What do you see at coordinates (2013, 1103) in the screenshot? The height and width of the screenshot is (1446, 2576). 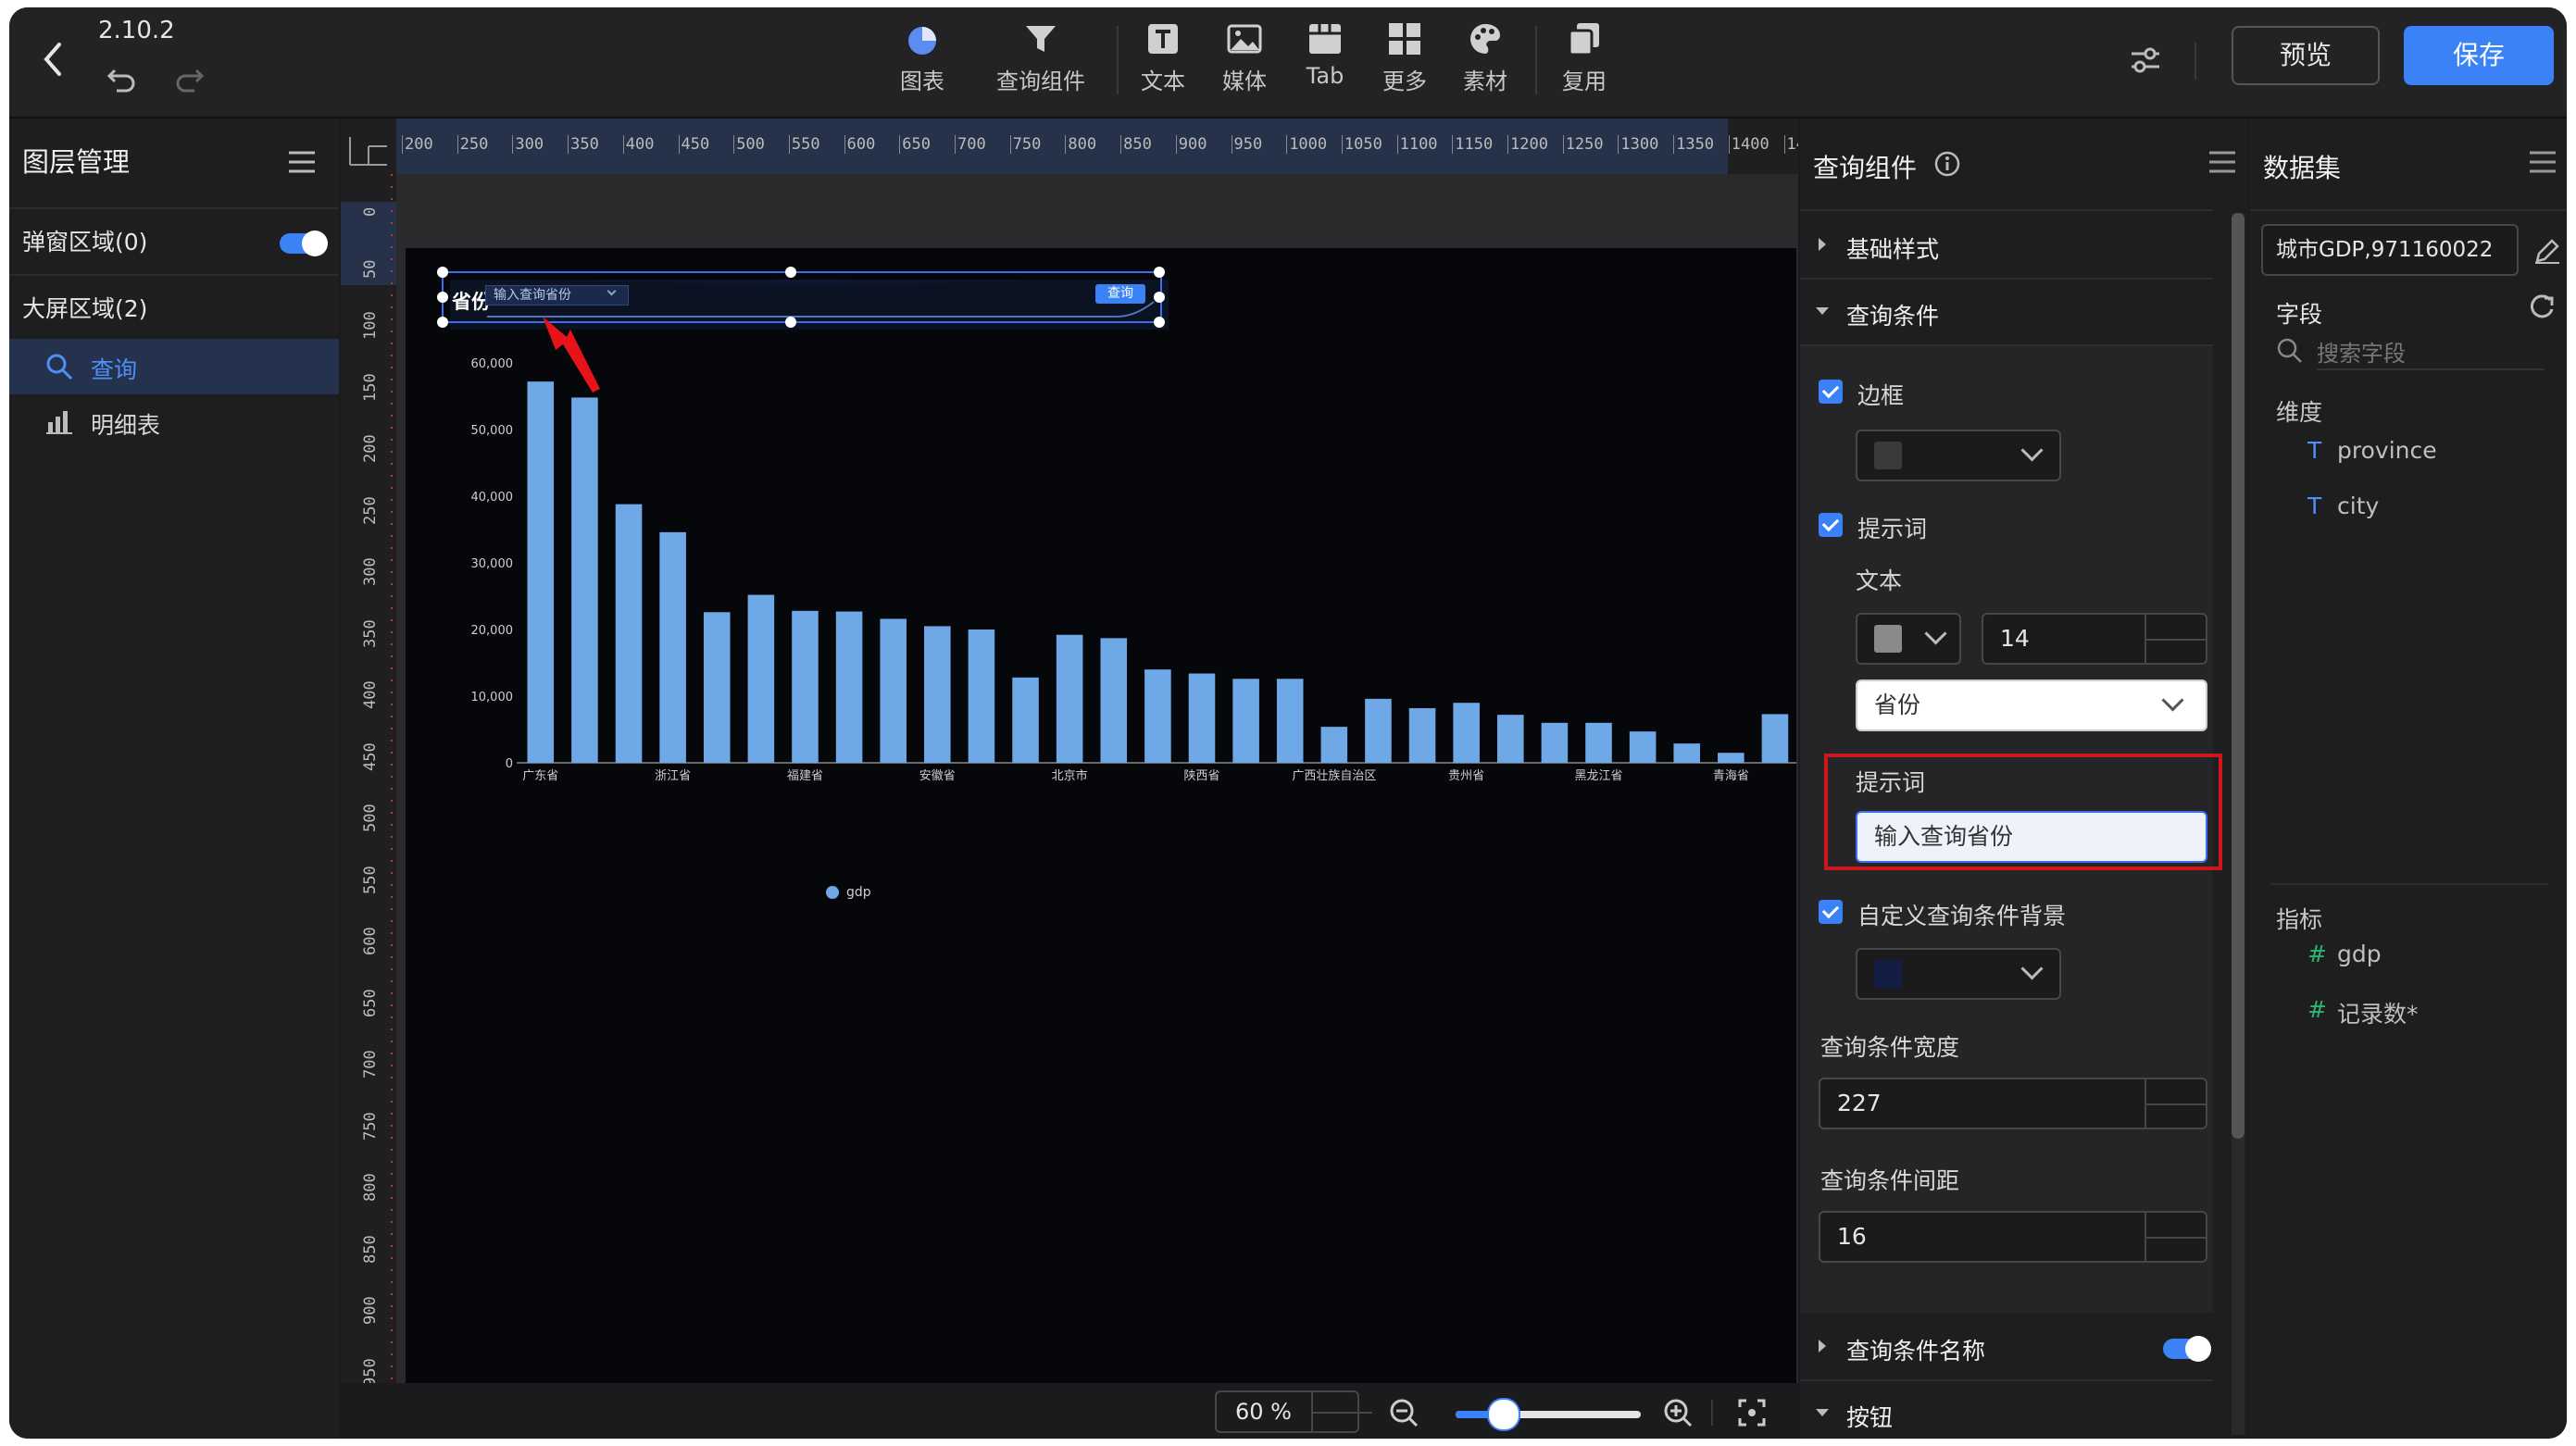 I see `width-input: 227` at bounding box center [2013, 1103].